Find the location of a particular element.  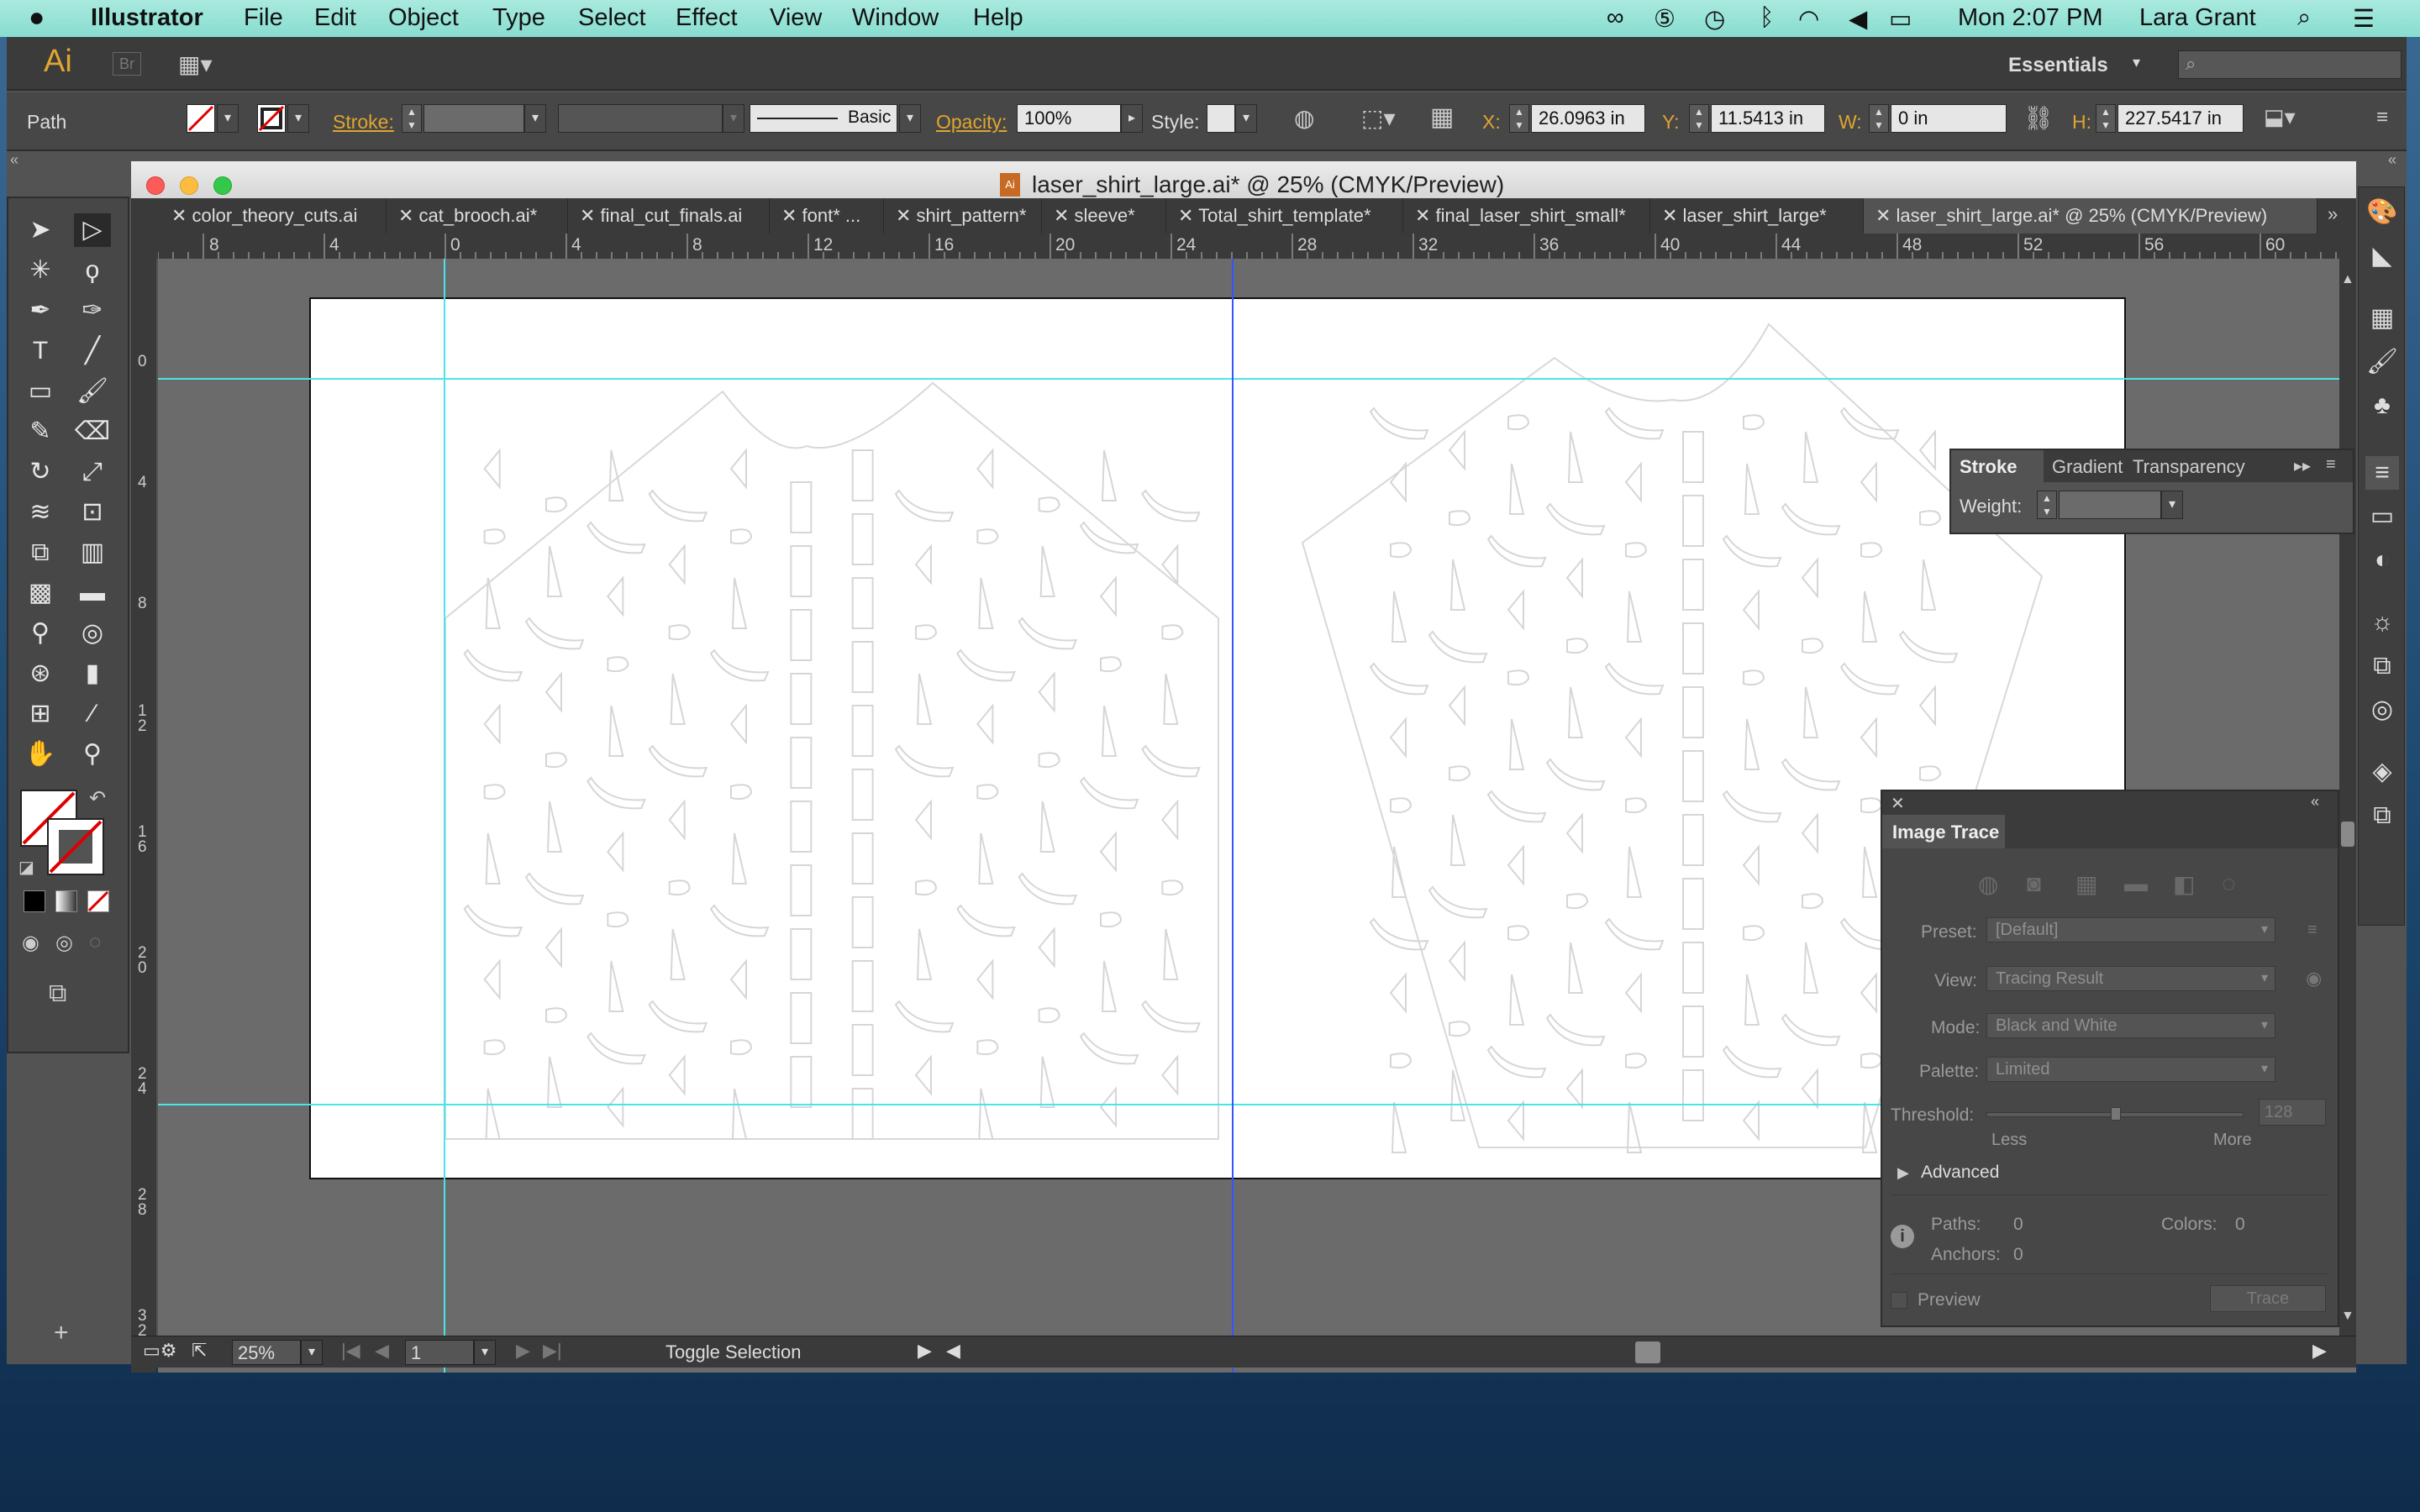

recolor-artwork-icon: ◍ is located at coordinates (1304, 118).